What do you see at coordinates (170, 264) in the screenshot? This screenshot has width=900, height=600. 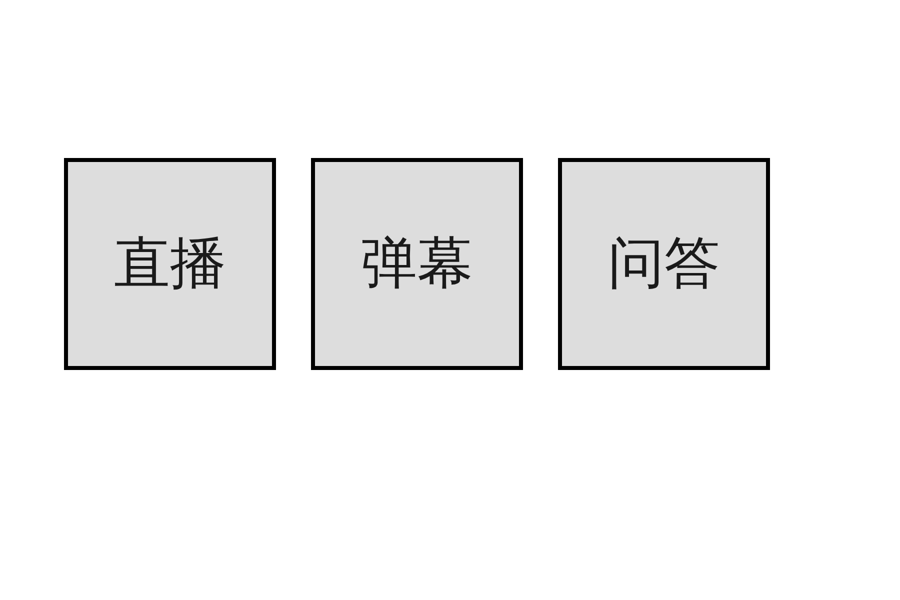 I see `mode-button: 直播` at bounding box center [170, 264].